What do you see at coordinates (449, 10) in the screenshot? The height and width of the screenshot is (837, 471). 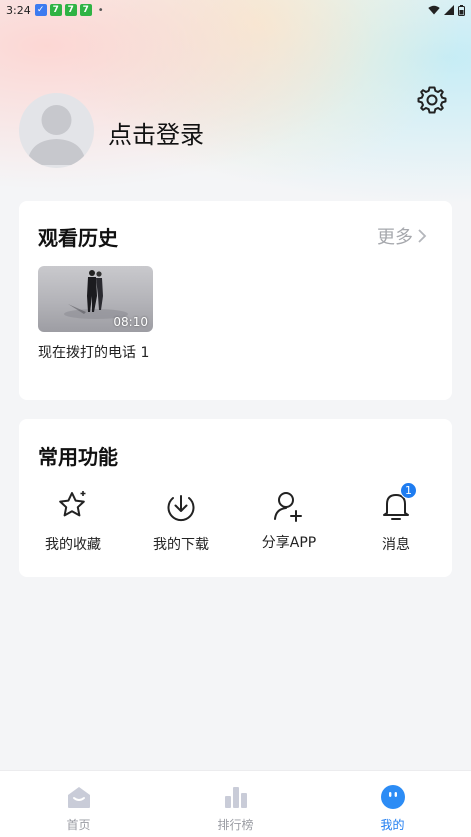 I see `signal-icon` at bounding box center [449, 10].